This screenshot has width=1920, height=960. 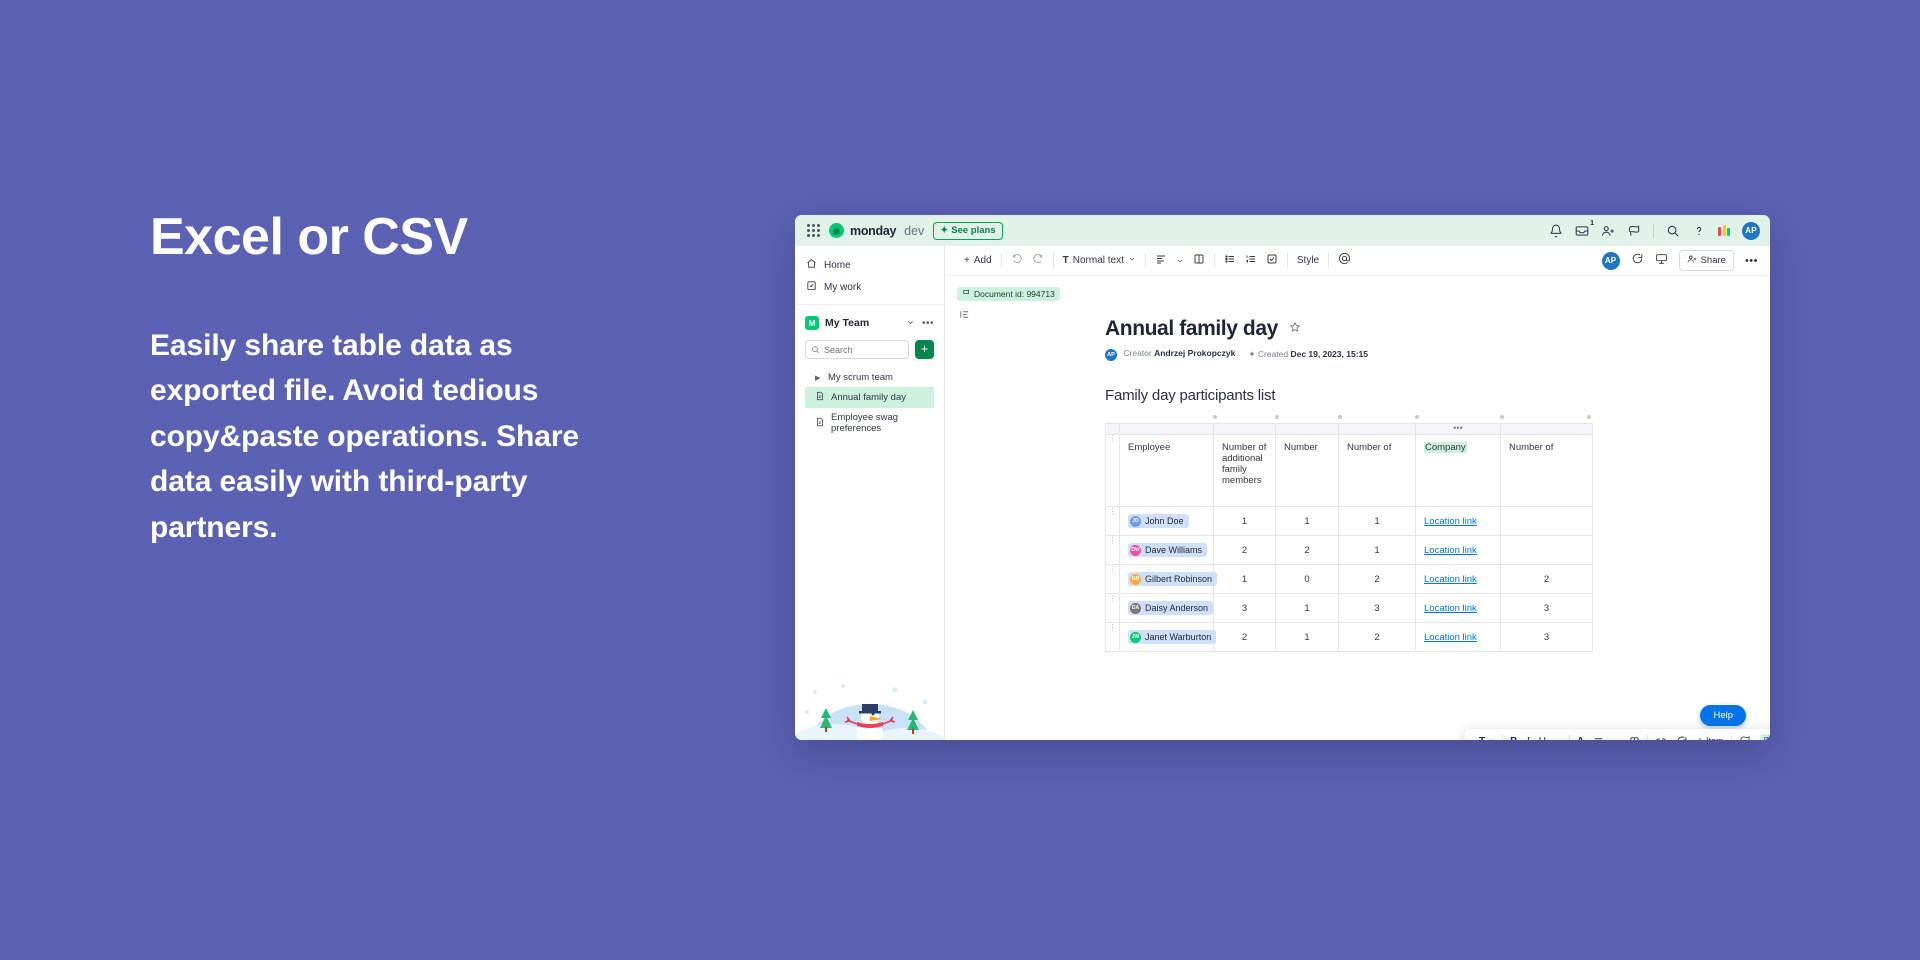 What do you see at coordinates (1487, 738) in the screenshot?
I see `text-format-dropdown: T` at bounding box center [1487, 738].